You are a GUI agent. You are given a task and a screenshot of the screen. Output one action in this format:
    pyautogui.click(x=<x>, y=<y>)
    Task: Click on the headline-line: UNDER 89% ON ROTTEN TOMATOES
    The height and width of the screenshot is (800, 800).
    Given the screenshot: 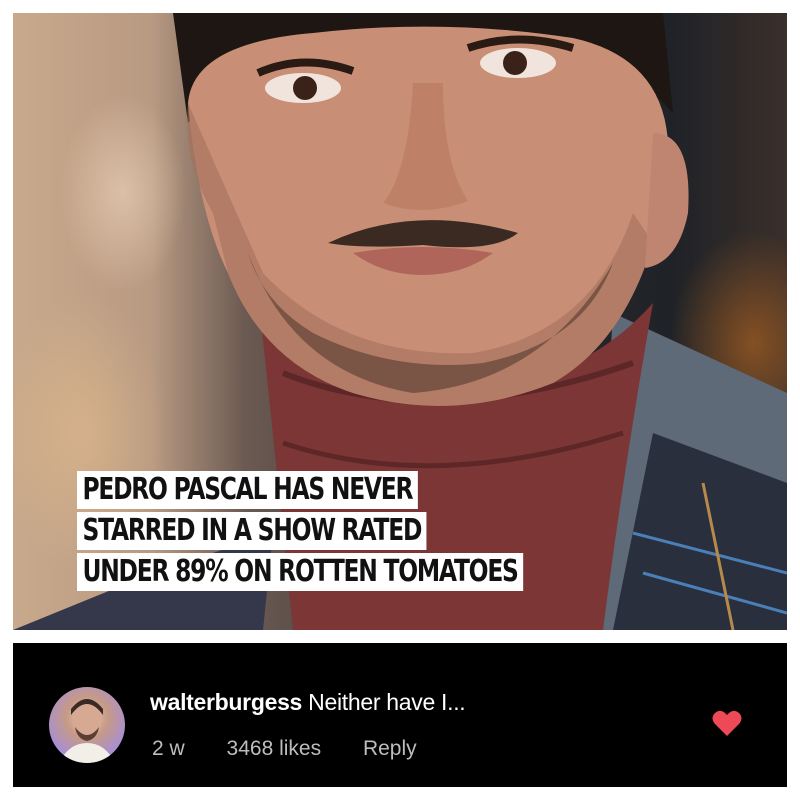 What is the action you would take?
    pyautogui.click(x=300, y=572)
    